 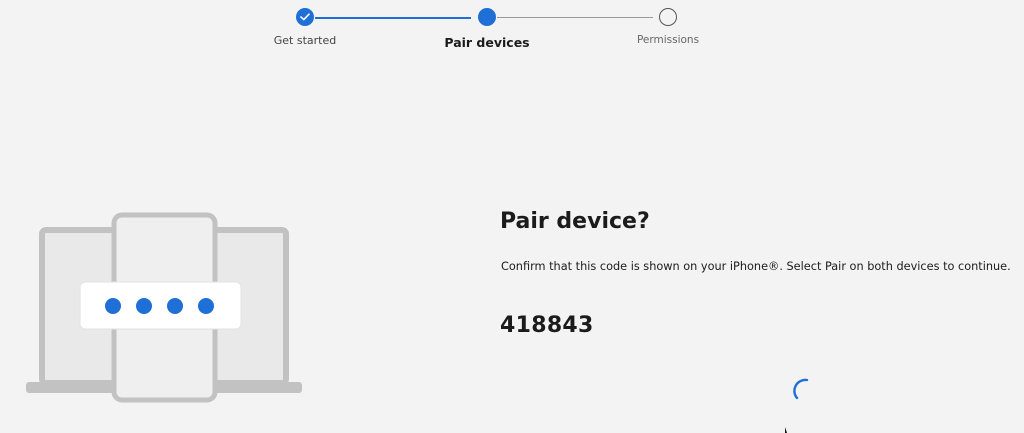 I want to click on step-label-permissions: Permissions, so click(x=668, y=40).